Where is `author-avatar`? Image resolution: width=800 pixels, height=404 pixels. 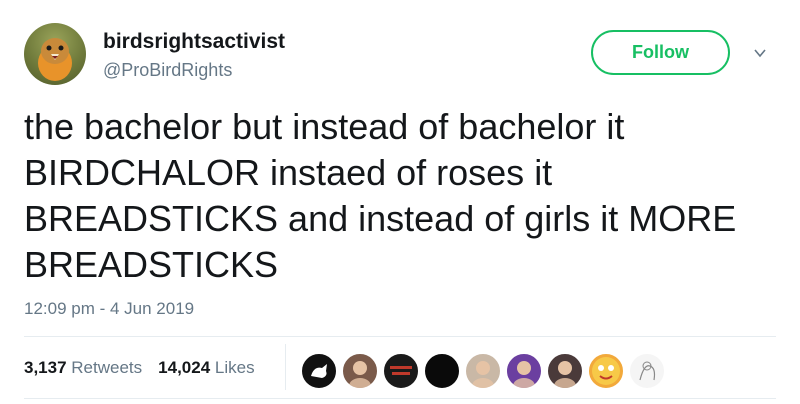 author-avatar is located at coordinates (55, 54).